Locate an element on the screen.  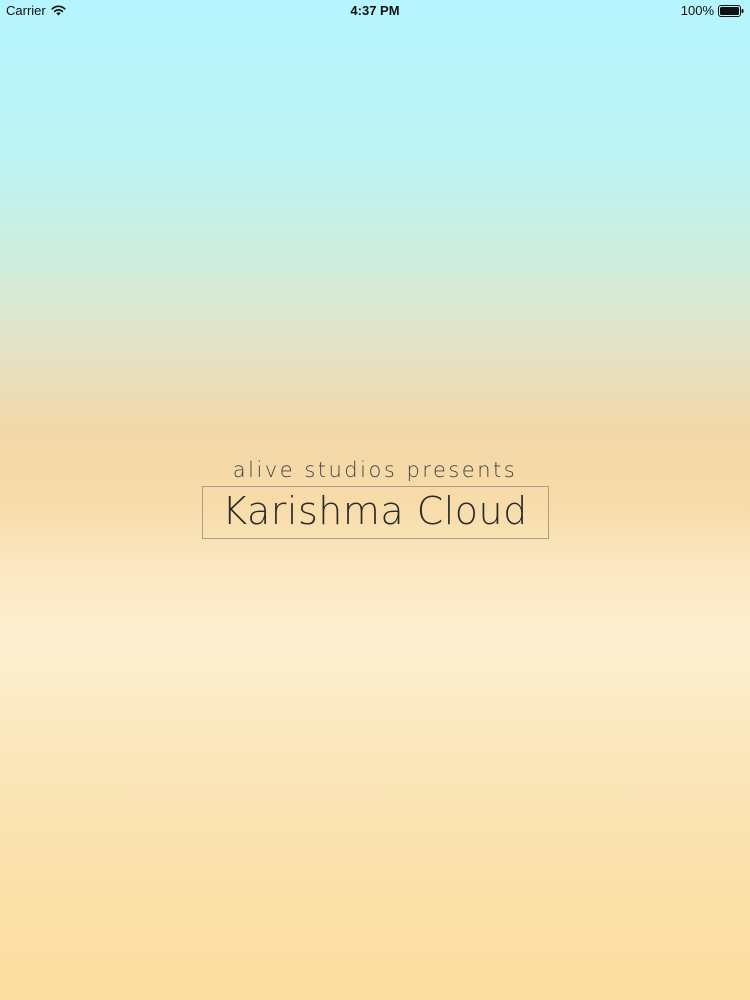
app-title: Karishma Cloud is located at coordinates (375, 511).